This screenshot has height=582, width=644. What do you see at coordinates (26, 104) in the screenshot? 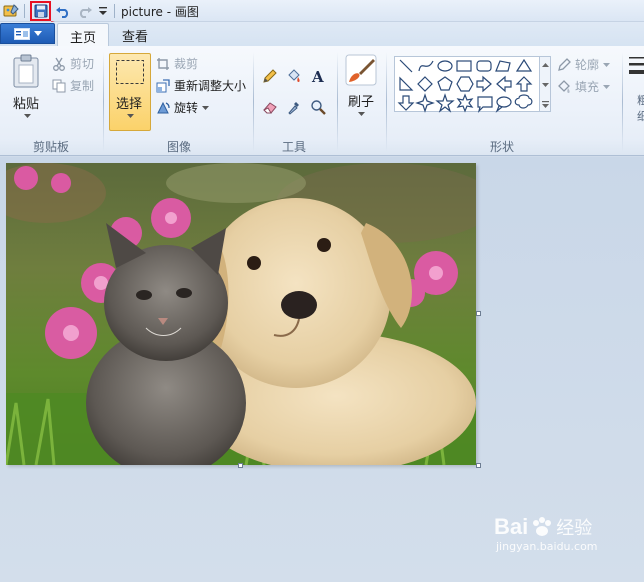
I see `paste-label: 粘贴` at bounding box center [26, 104].